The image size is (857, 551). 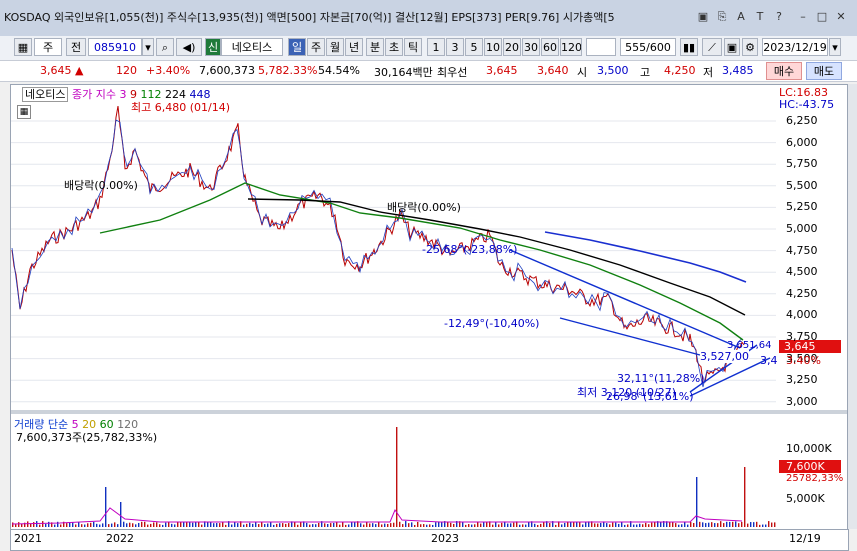 What do you see at coordinates (24, 112) in the screenshot?
I see `grid-icon: ▦` at bounding box center [24, 112].